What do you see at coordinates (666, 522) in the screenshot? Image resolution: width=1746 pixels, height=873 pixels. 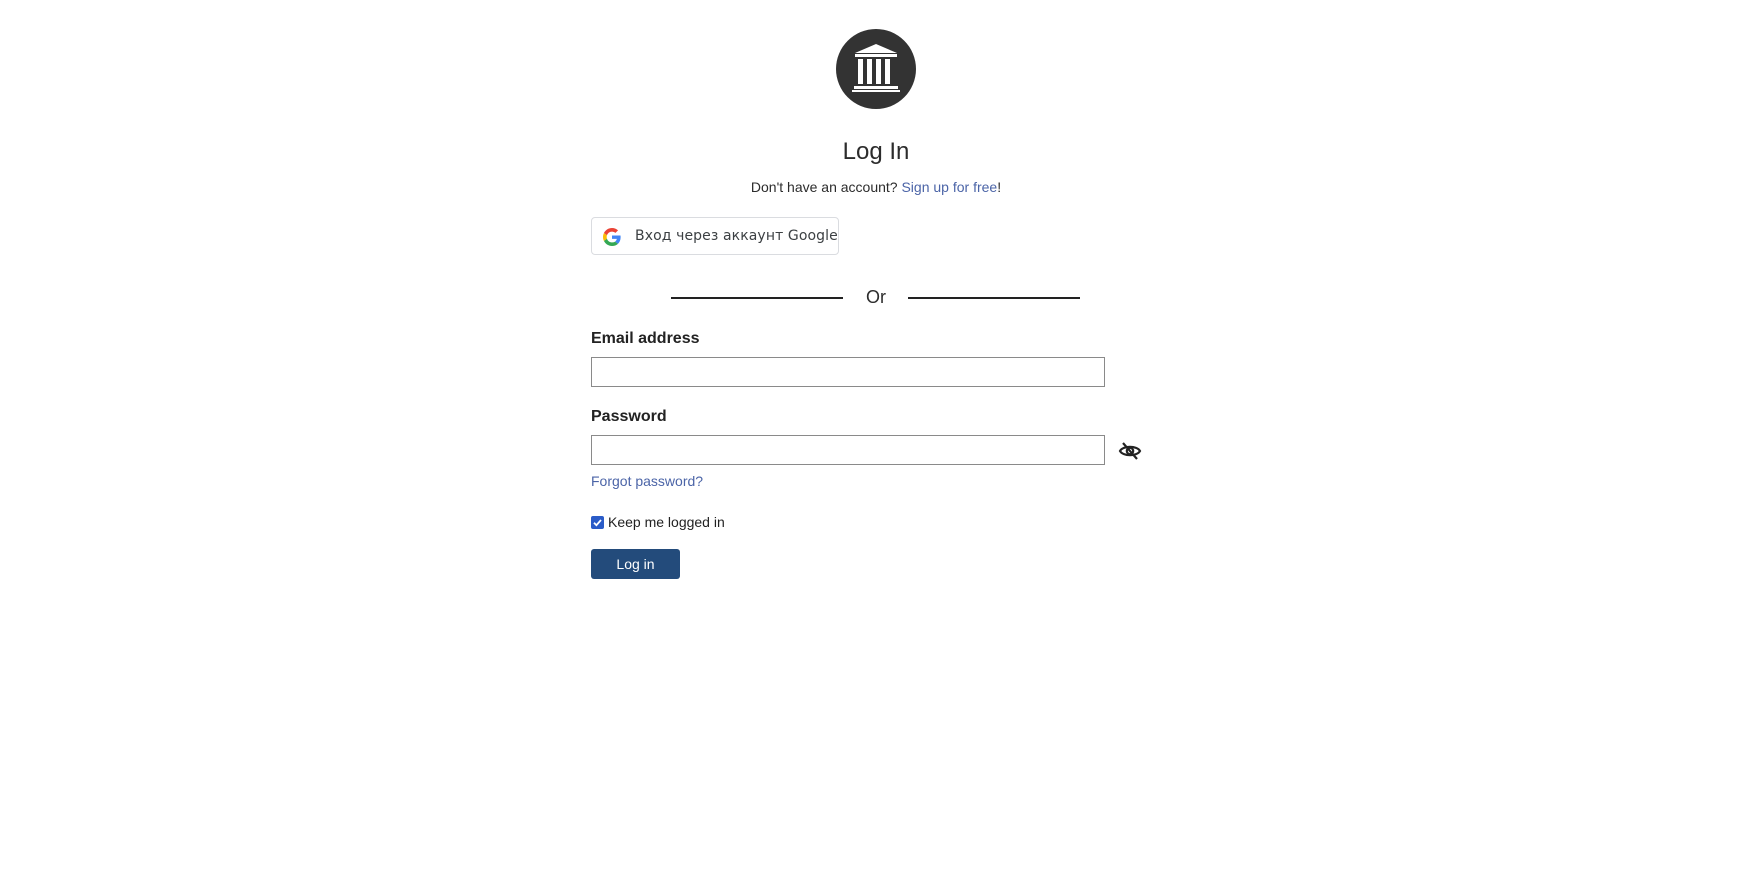 I see `remember-me-label: Keep me logged in` at bounding box center [666, 522].